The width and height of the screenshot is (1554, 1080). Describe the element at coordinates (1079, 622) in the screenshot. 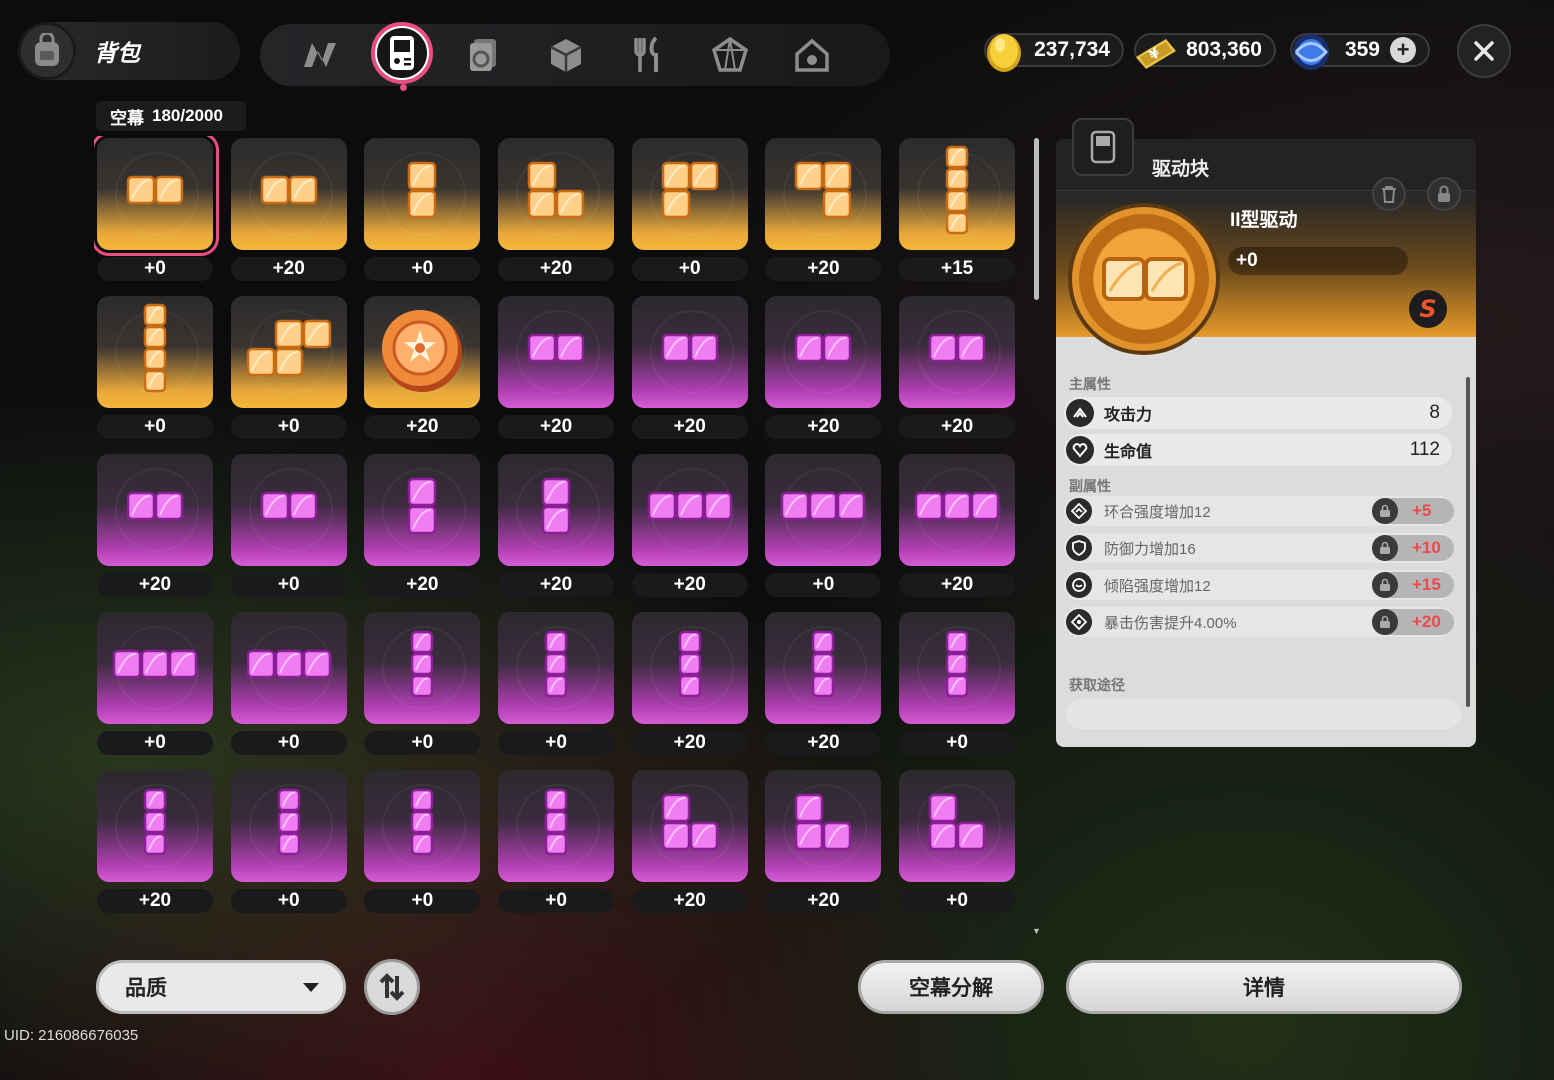

I see `crit-icon` at that location.